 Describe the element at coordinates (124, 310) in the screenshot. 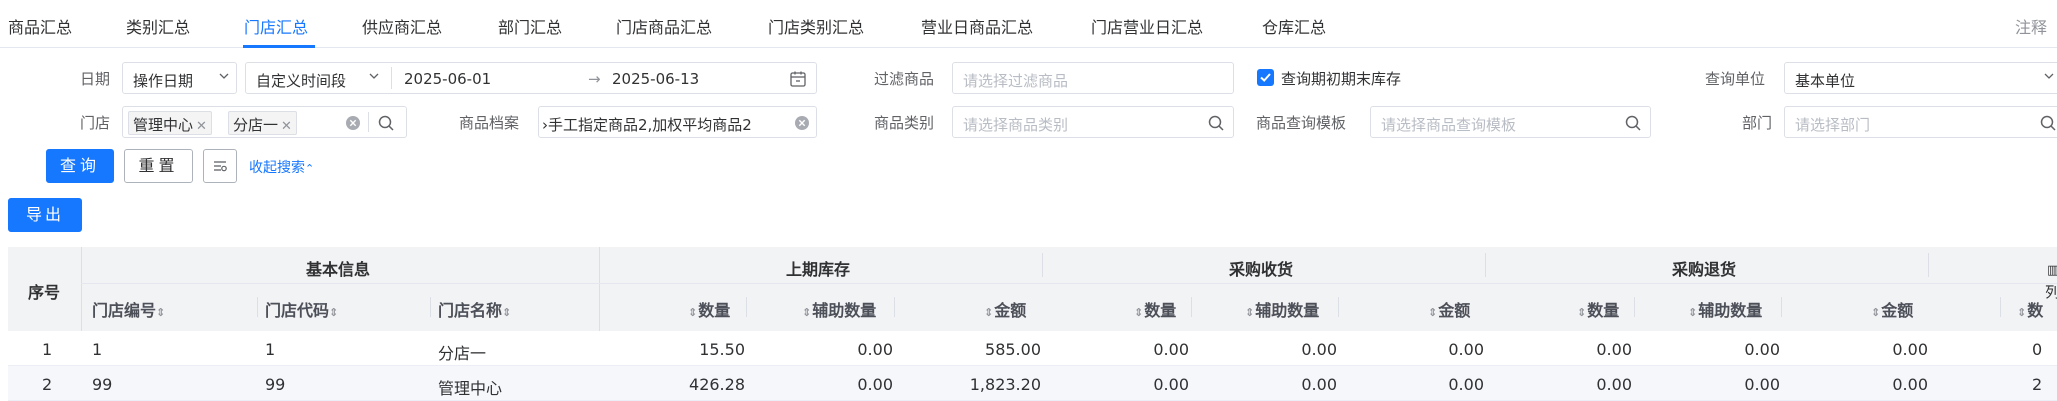

I see `col-store-no-label: 门店编号` at that location.